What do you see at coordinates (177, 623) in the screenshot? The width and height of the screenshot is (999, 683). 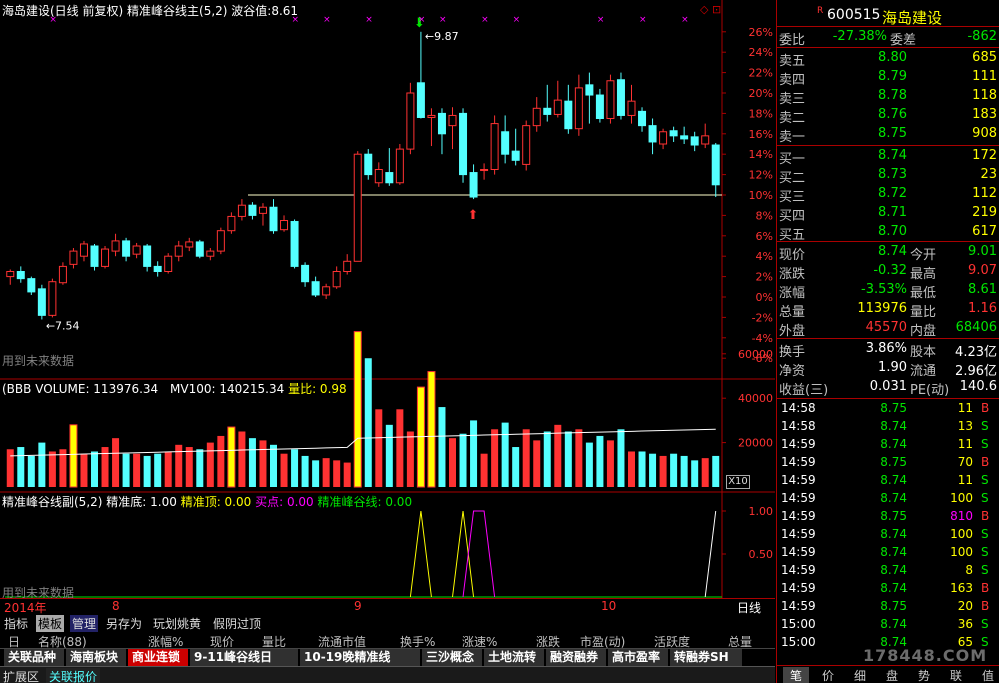 I see `toolbar-item-4: 玩划姚黄` at bounding box center [177, 623].